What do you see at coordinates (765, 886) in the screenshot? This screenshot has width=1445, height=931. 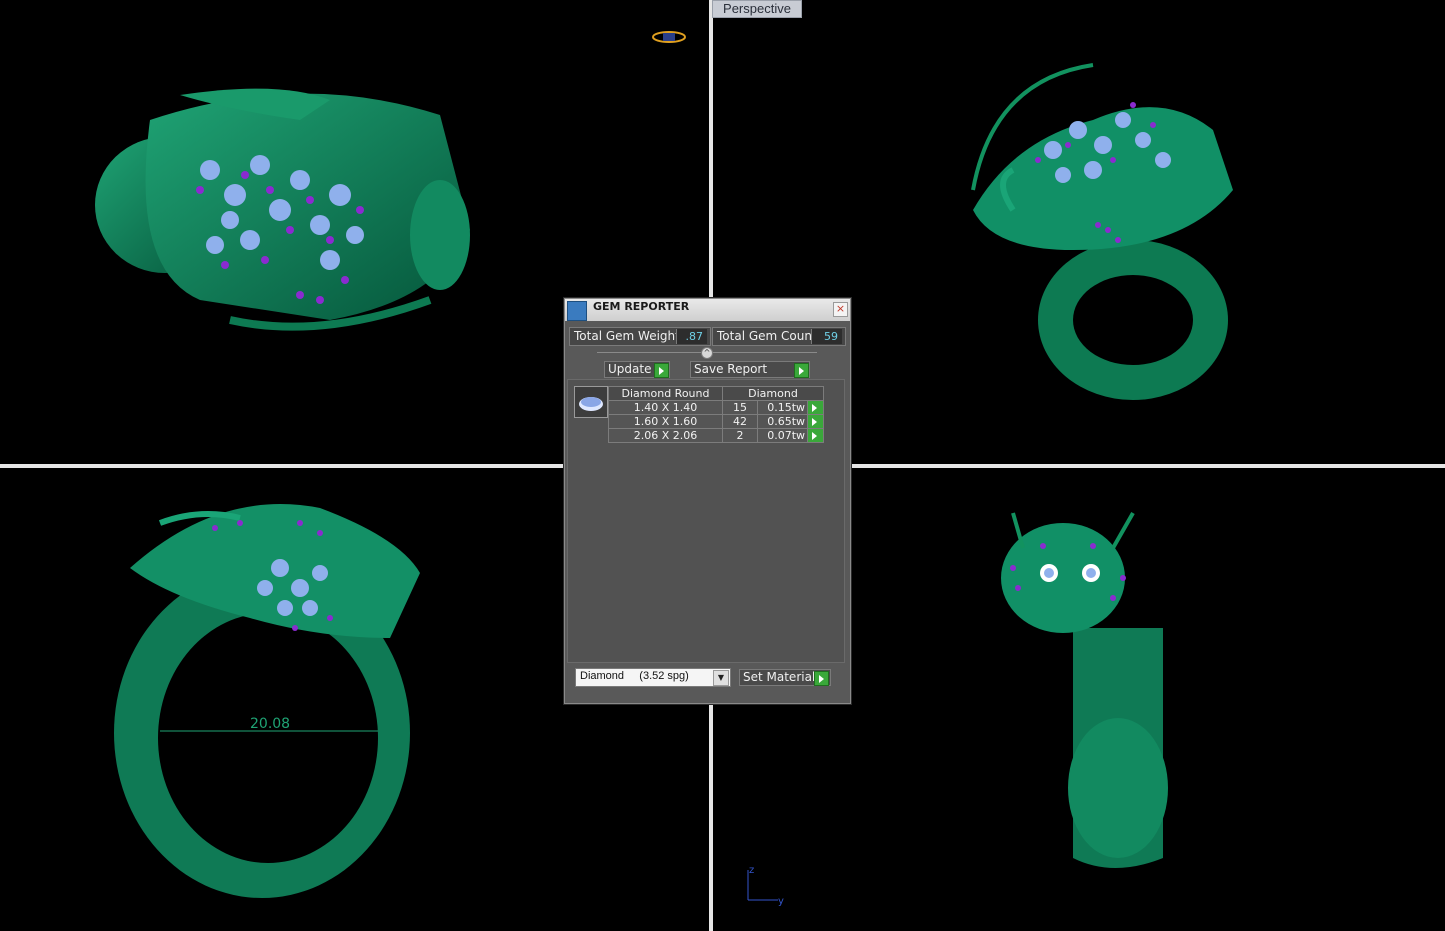 I see `axis-indicator-icon: z y` at bounding box center [765, 886].